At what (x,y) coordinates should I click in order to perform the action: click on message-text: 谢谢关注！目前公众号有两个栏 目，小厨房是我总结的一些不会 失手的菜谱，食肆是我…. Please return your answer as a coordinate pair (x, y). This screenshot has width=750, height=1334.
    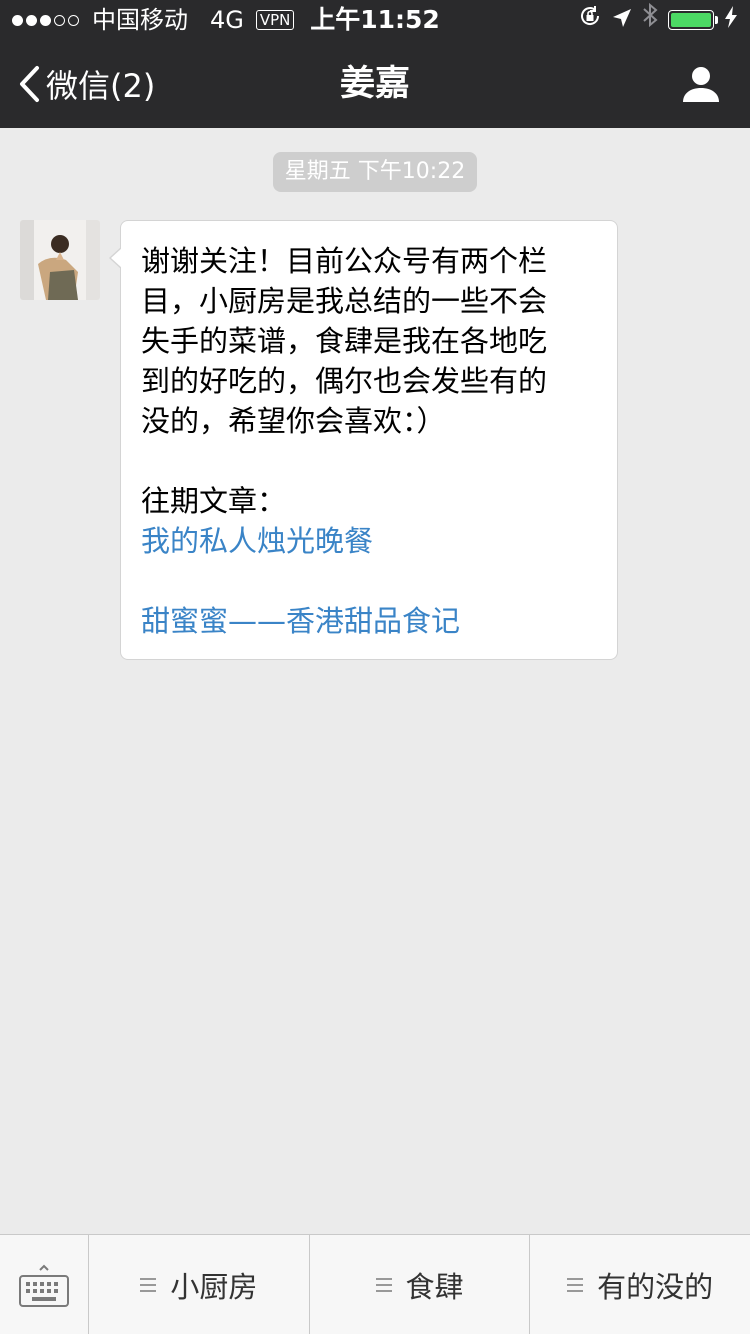
    Looking at the image, I should click on (344, 341).